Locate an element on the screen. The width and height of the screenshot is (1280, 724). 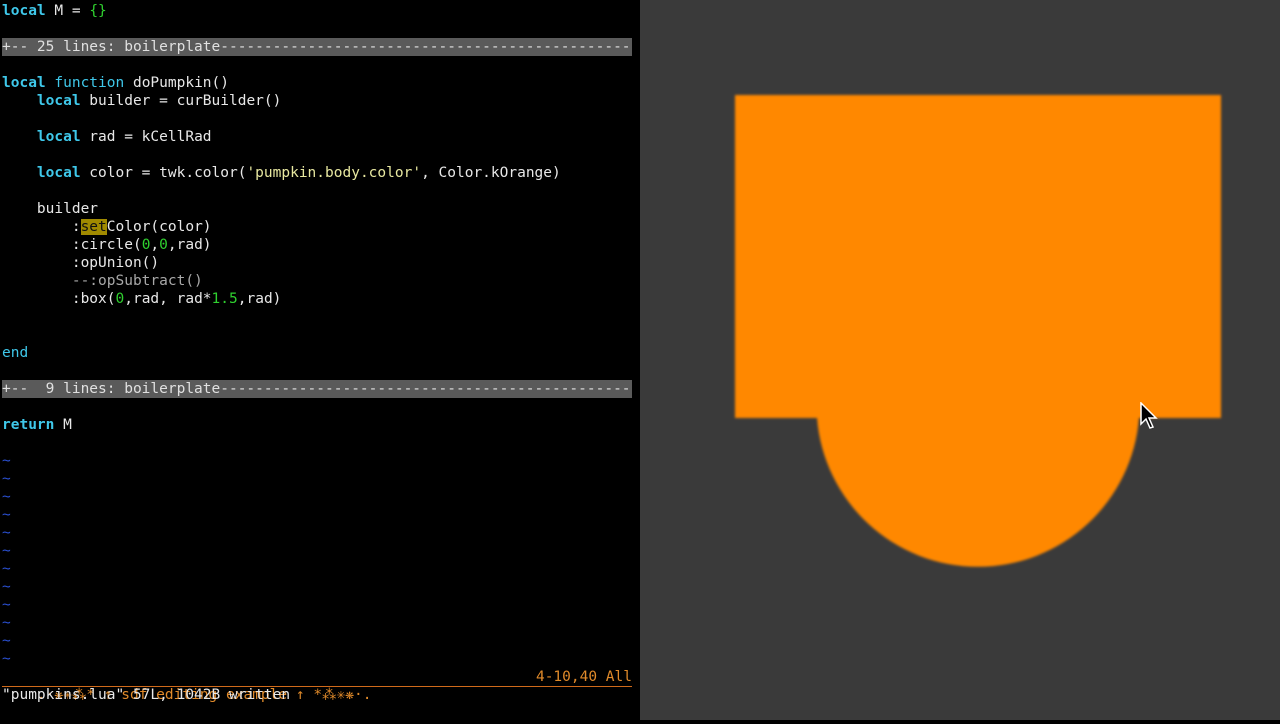
cursor-position: 4-10,40 All is located at coordinates (583, 677).